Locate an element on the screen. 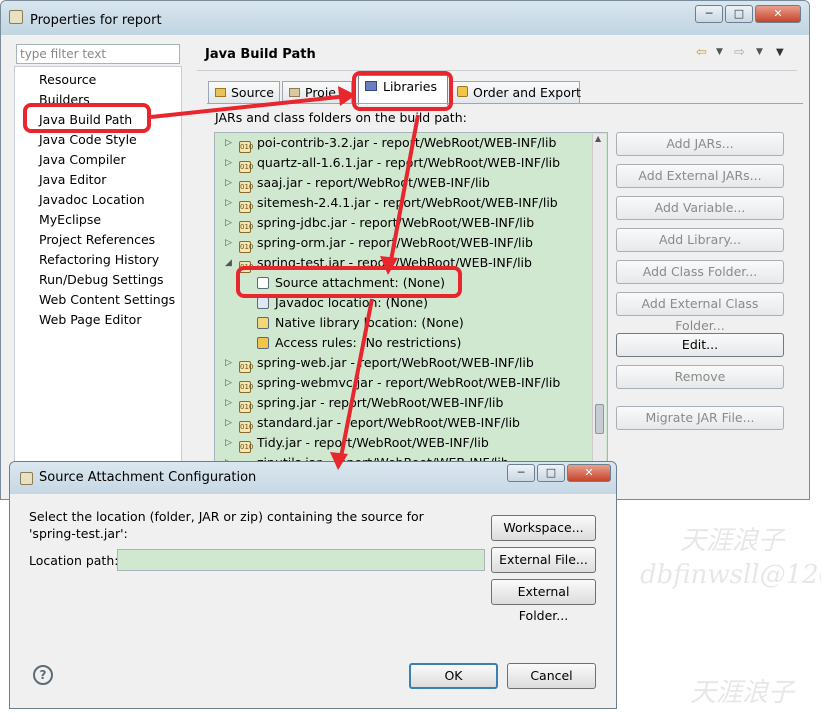 The image size is (821, 714). arrowhead-dialog is located at coordinates (339, 461).